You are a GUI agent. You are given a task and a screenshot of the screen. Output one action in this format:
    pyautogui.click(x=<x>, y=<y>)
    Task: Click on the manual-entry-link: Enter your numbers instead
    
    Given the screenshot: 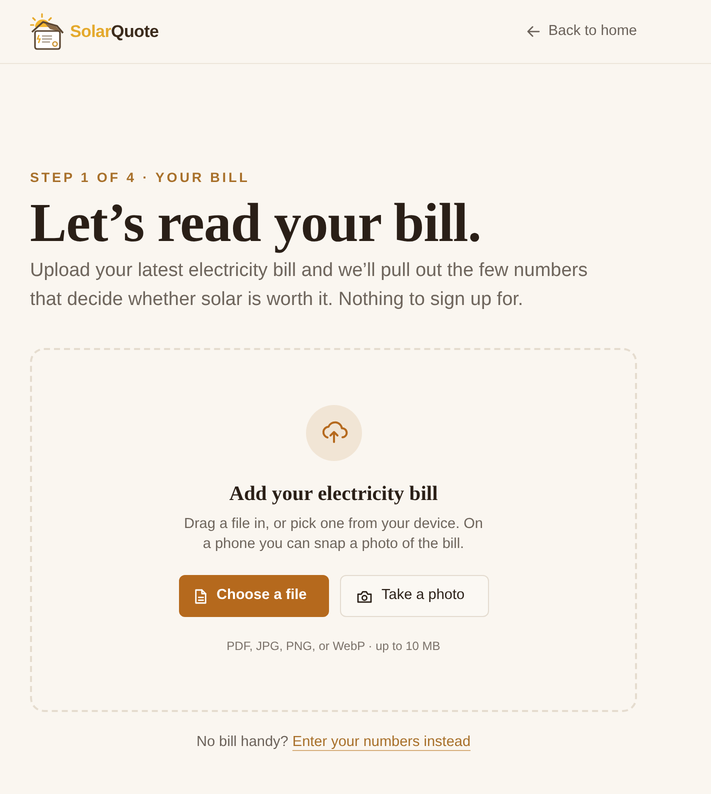 What is the action you would take?
    pyautogui.click(x=381, y=742)
    